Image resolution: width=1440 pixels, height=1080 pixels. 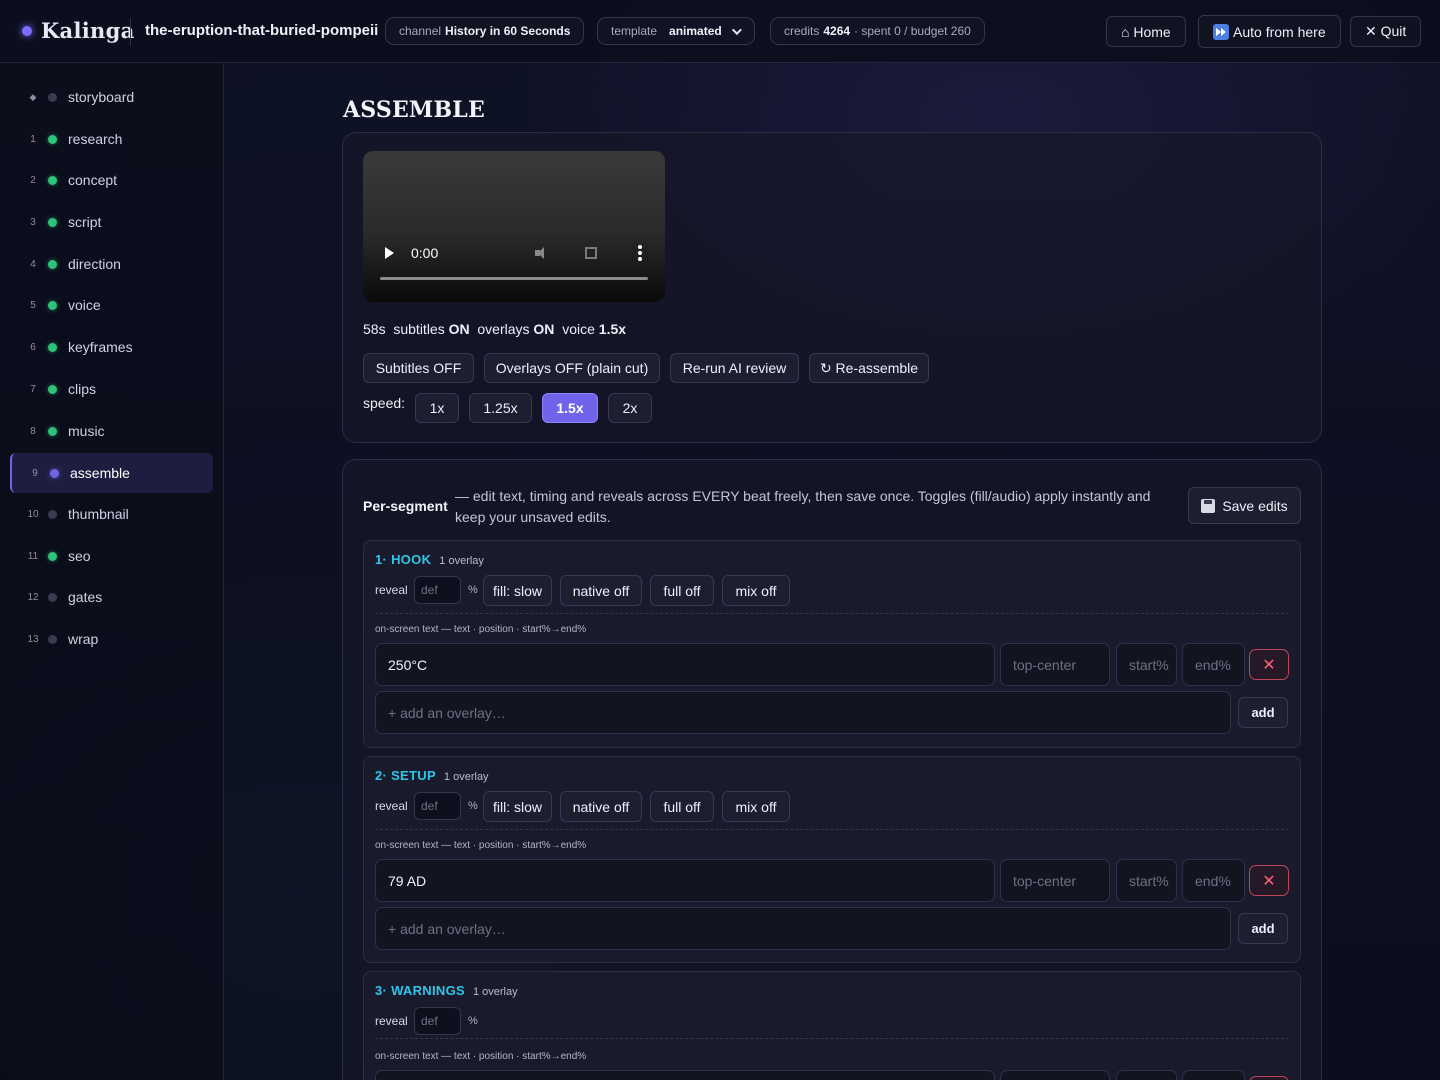 What do you see at coordinates (111, 431) in the screenshot?
I see `sidebar-item-music: 8 music` at bounding box center [111, 431].